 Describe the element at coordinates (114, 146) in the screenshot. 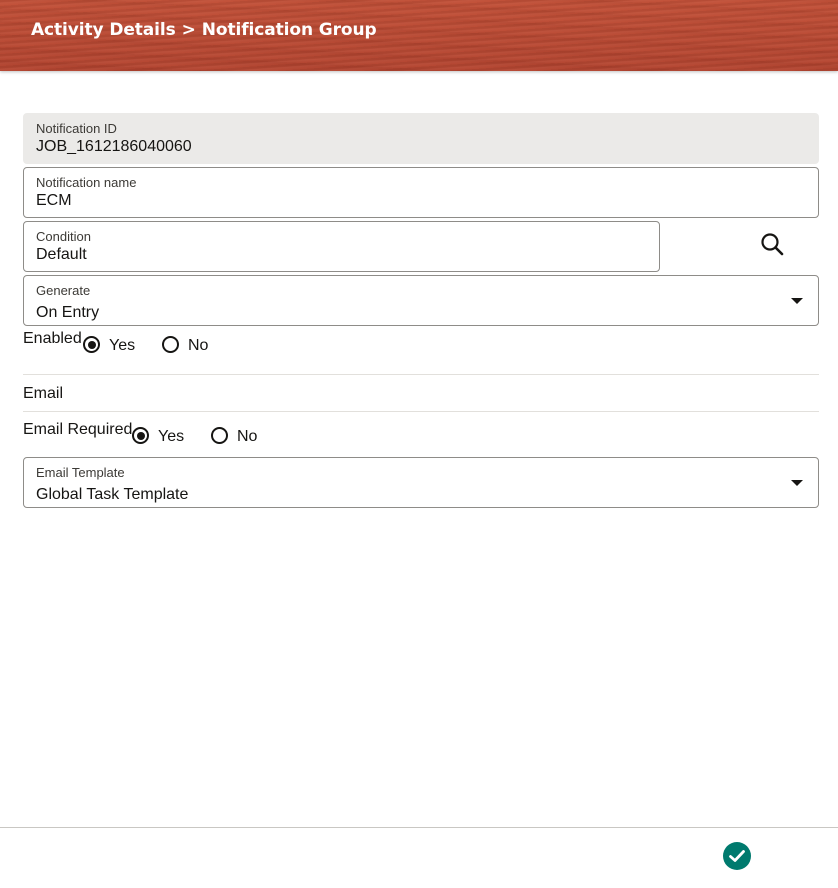

I see `notification-id-value: JOB_1612186040060` at that location.